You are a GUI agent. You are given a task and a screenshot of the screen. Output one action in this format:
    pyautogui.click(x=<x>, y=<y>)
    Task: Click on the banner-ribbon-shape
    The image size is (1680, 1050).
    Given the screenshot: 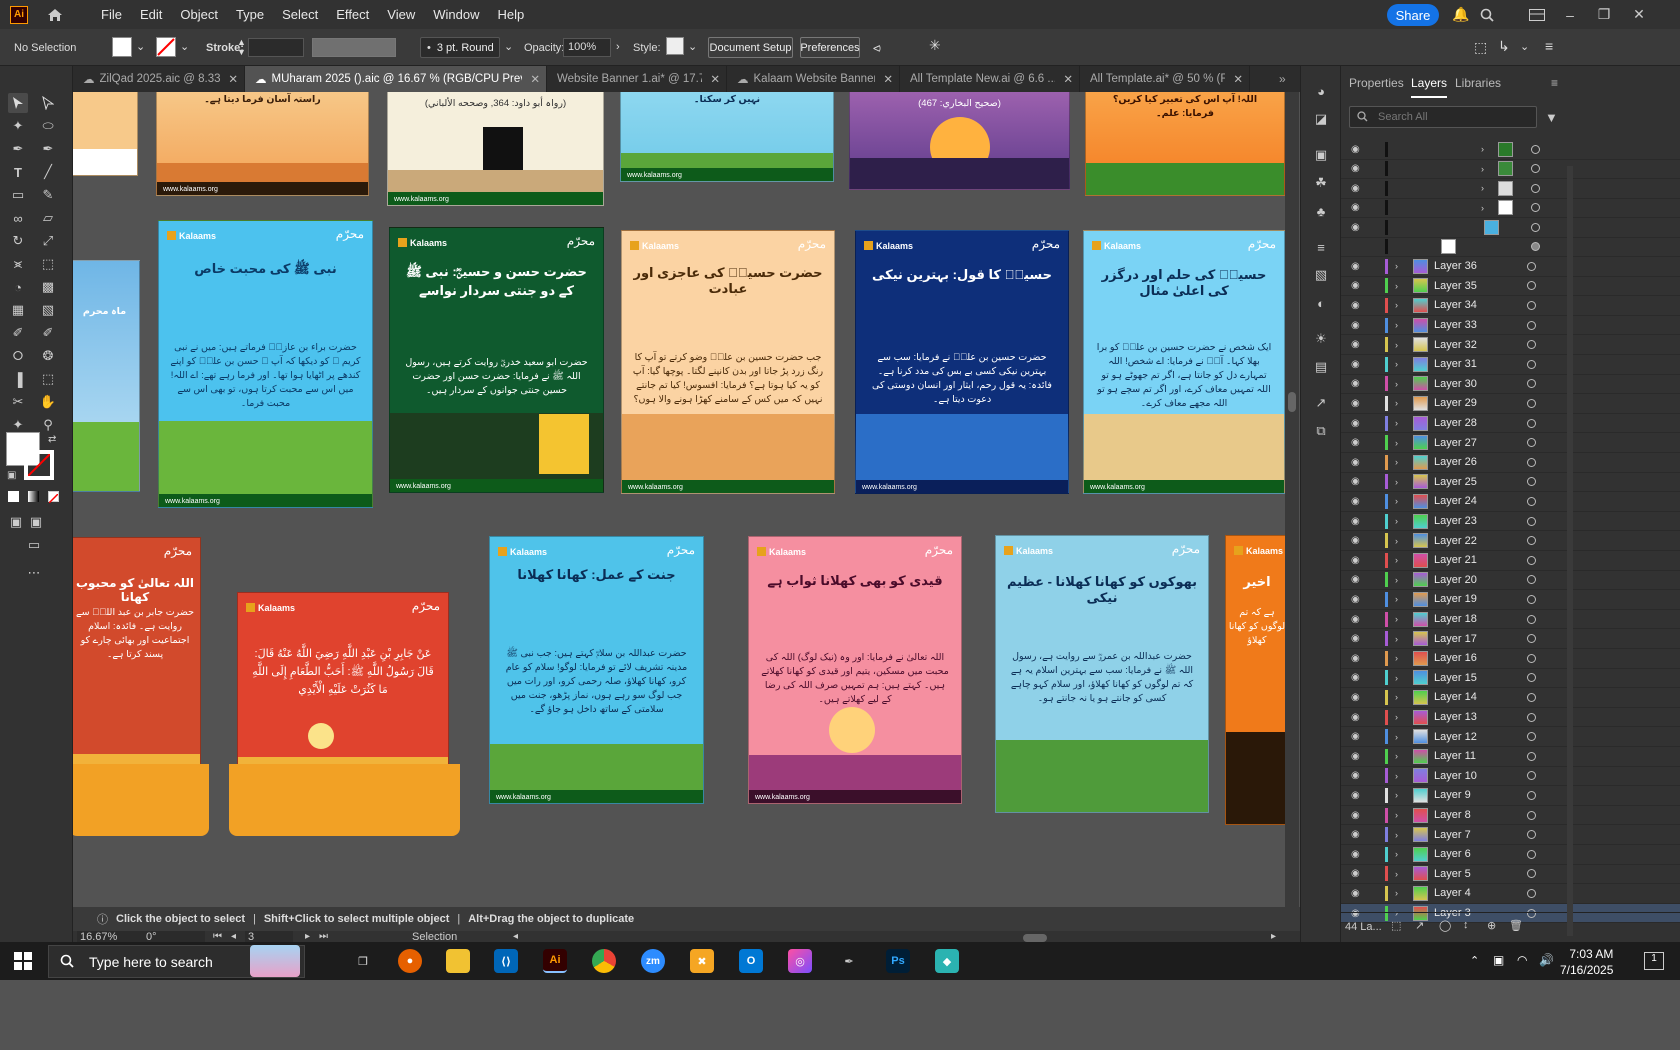 What is the action you would take?
    pyautogui.click(x=141, y=800)
    